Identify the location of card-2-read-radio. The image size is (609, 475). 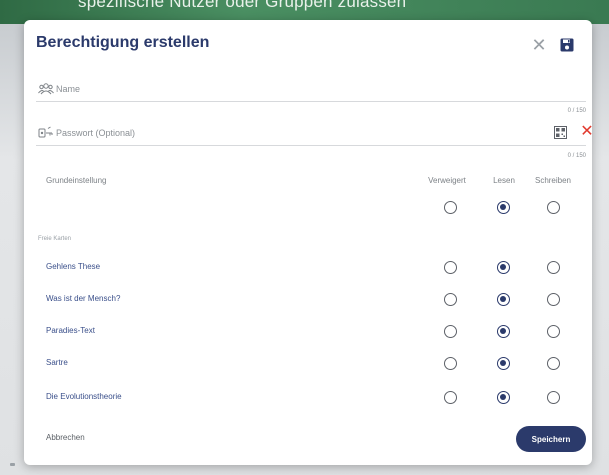
(503, 299).